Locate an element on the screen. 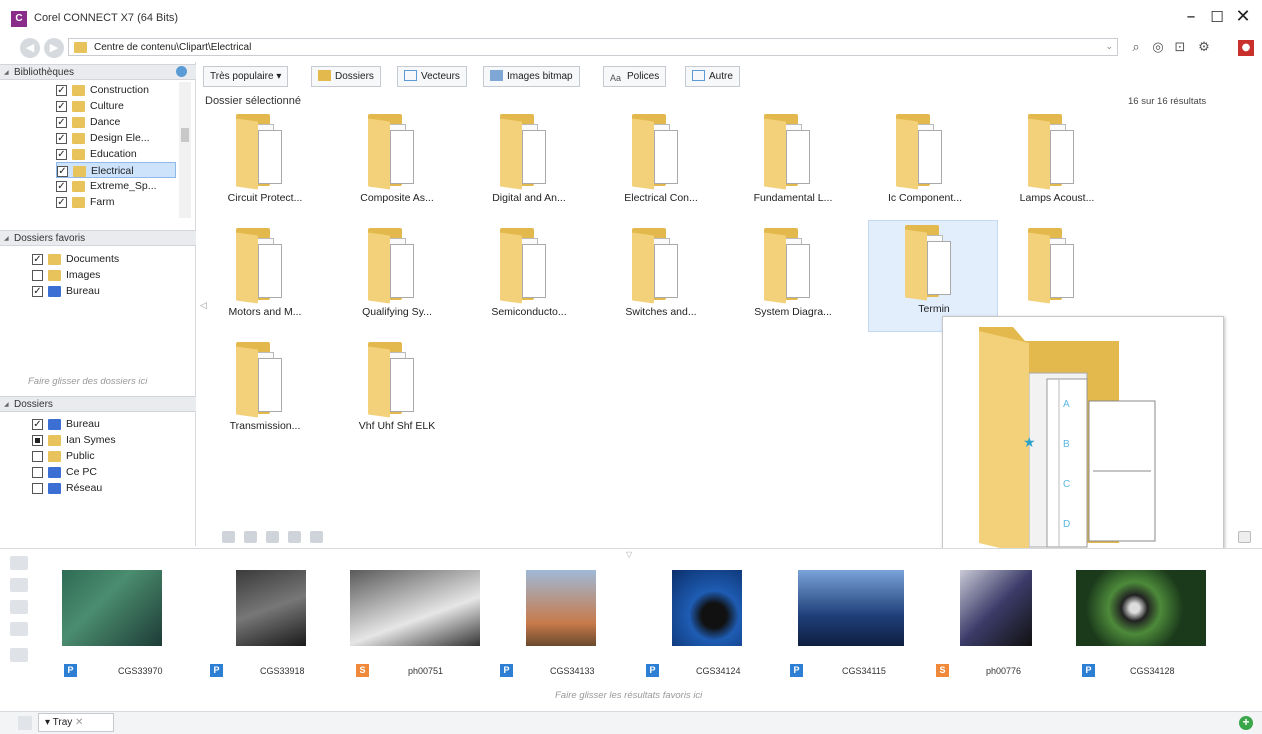  close-icon: ✕ is located at coordinates (79, 722).